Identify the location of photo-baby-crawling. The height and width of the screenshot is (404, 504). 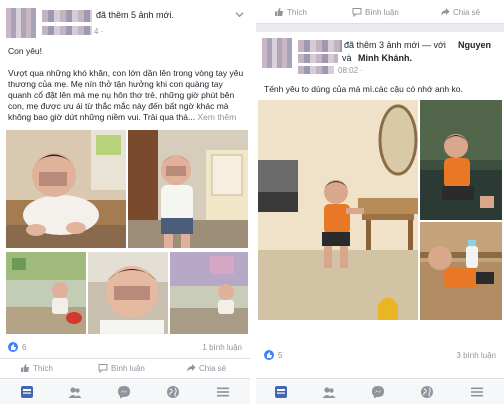
(66, 189).